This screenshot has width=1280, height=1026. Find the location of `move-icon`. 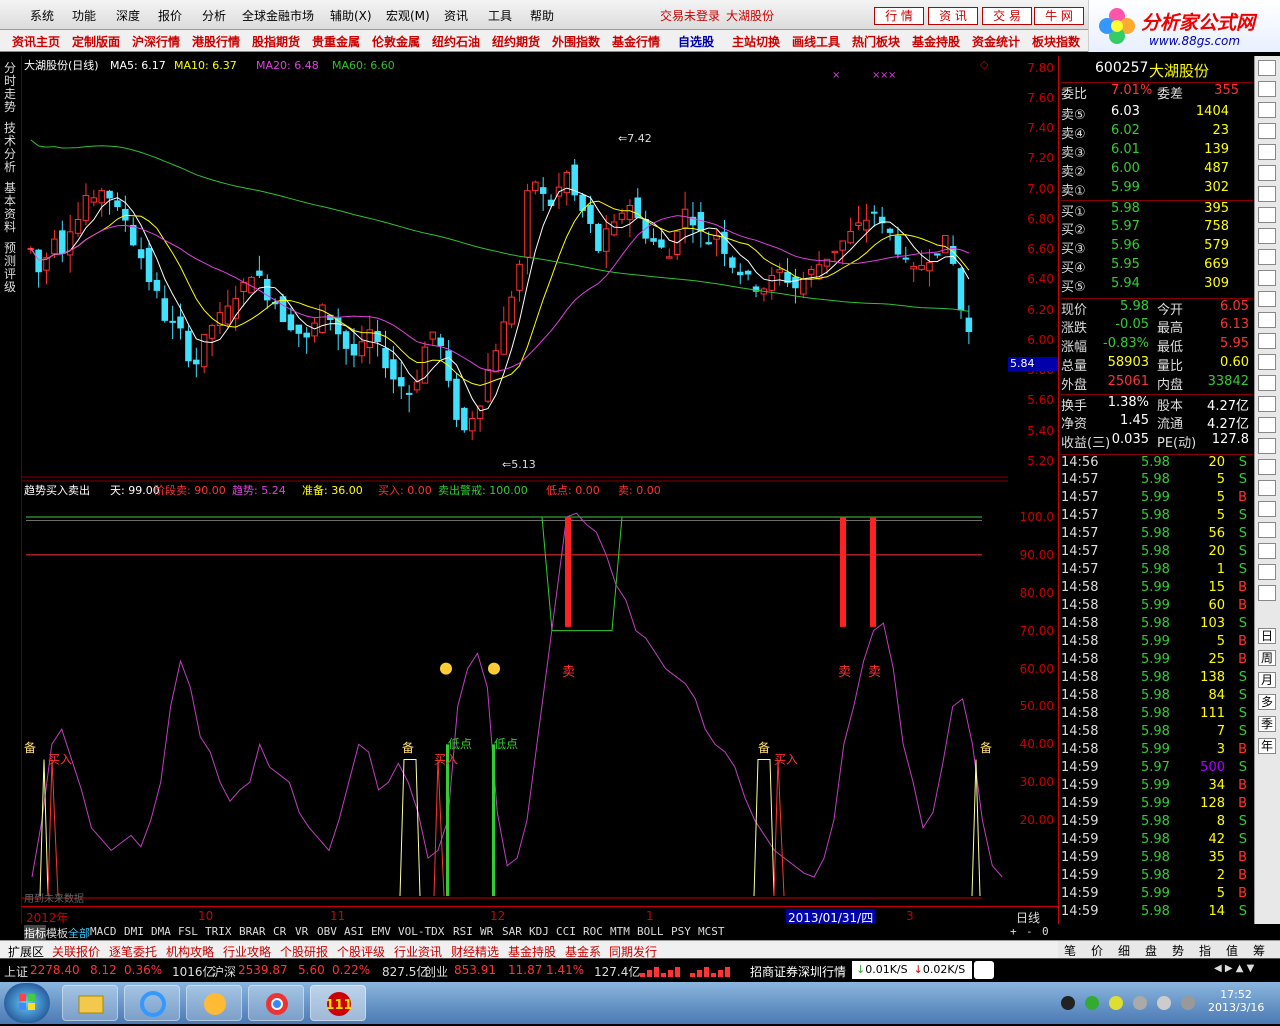

move-icon is located at coordinates (1267, 383).